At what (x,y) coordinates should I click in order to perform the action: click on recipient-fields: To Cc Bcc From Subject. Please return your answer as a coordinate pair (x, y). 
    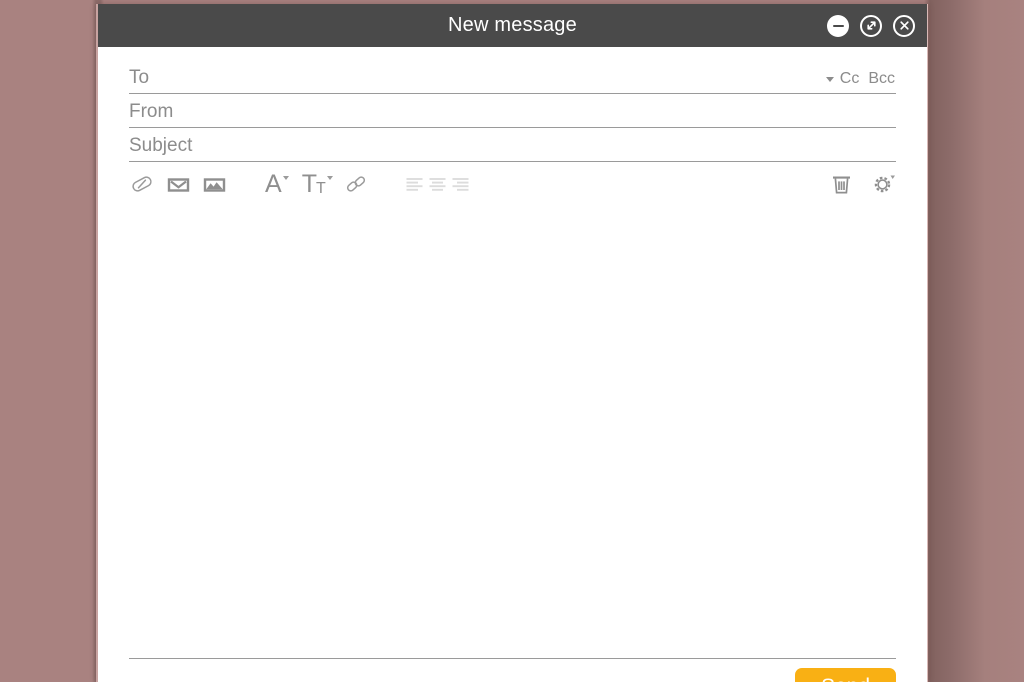
    Looking at the image, I should click on (512, 104).